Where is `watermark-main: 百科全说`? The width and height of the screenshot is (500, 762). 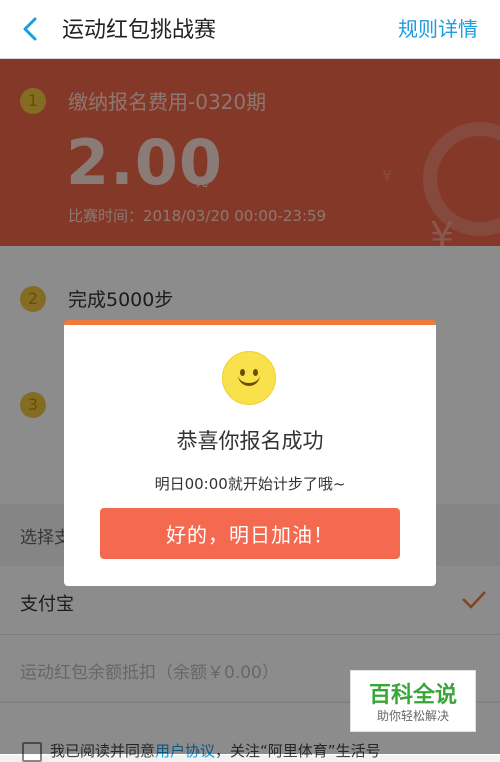 watermark-main: 百科全说 is located at coordinates (412, 695).